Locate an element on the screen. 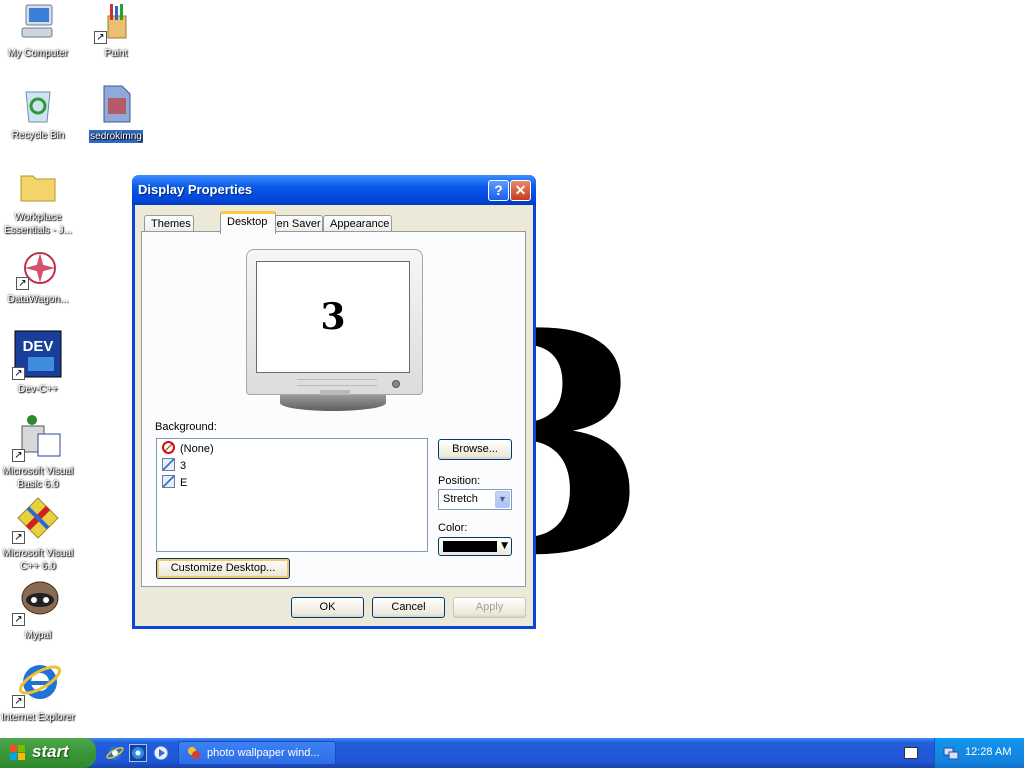  desktop-icon-visual-basic: ↗ Microsoft Visual Basic 6.0 is located at coordinates (38, 451).